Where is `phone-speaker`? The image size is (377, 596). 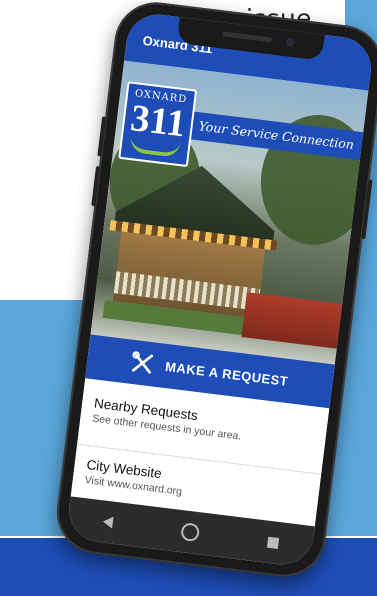
phone-speaker is located at coordinates (247, 37).